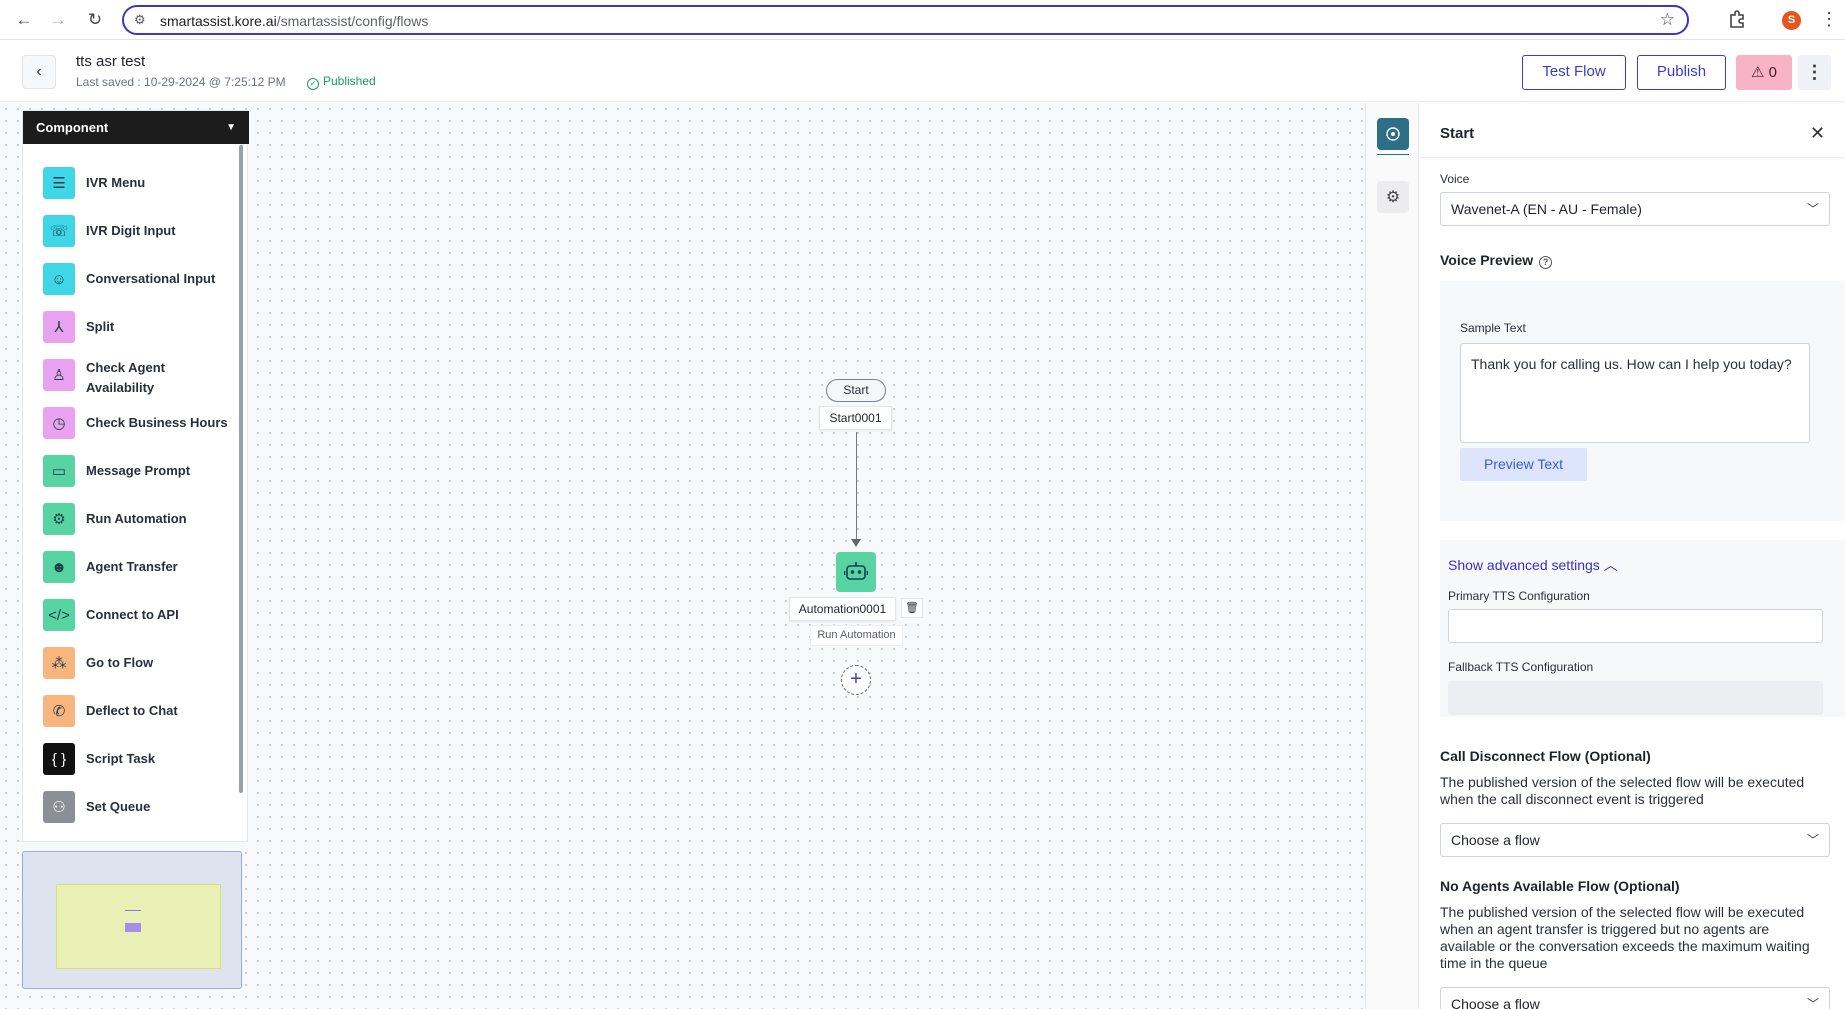 Image resolution: width=1845 pixels, height=1009 pixels. I want to click on component-item: </> Connect to API, so click(140, 615).